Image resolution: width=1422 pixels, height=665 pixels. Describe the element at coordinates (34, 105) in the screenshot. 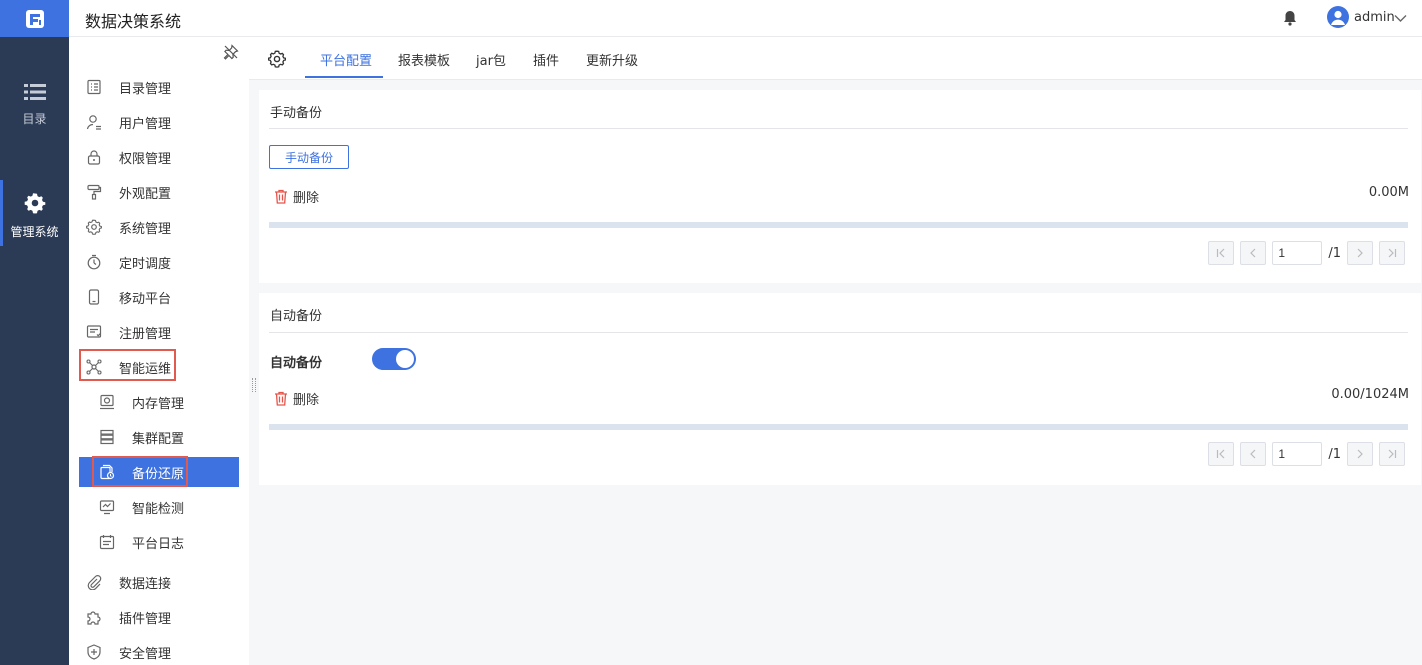

I see `rail-item-catalog: 目录` at that location.